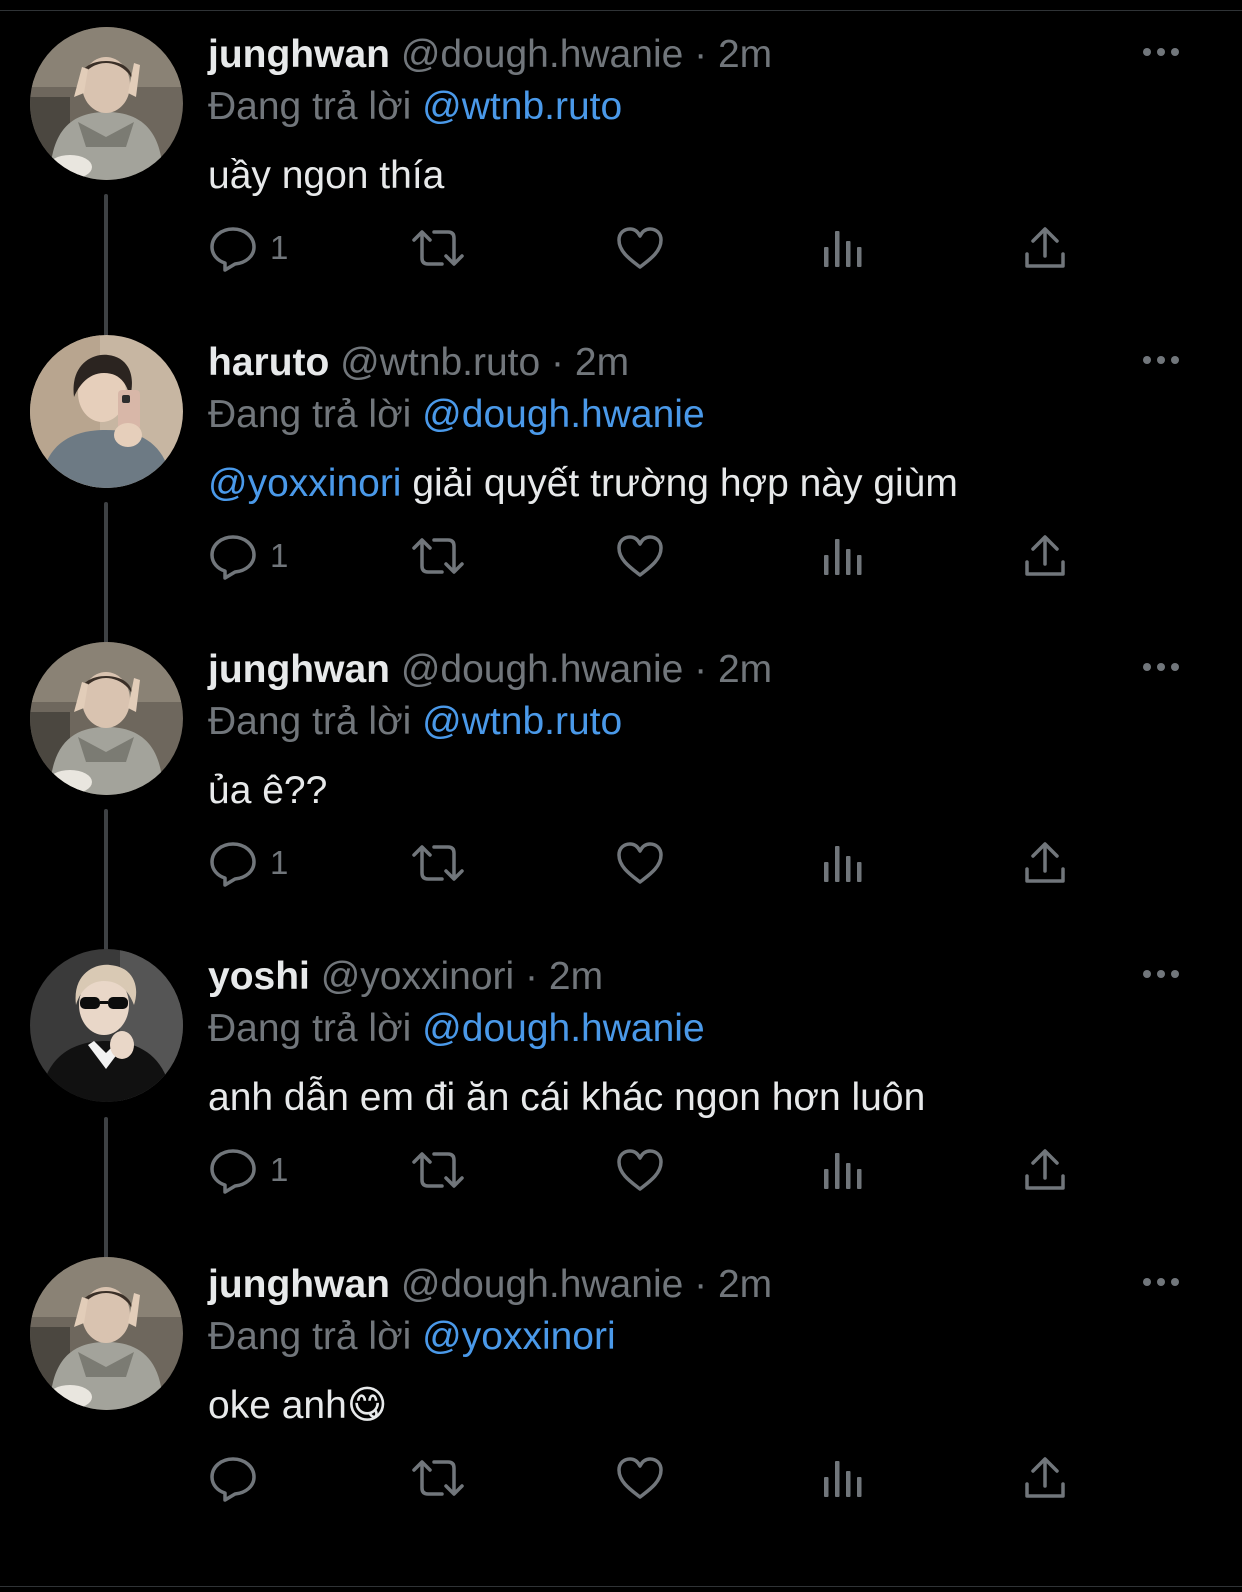 The image size is (1242, 1592). I want to click on display-name: yoshi, so click(259, 976).